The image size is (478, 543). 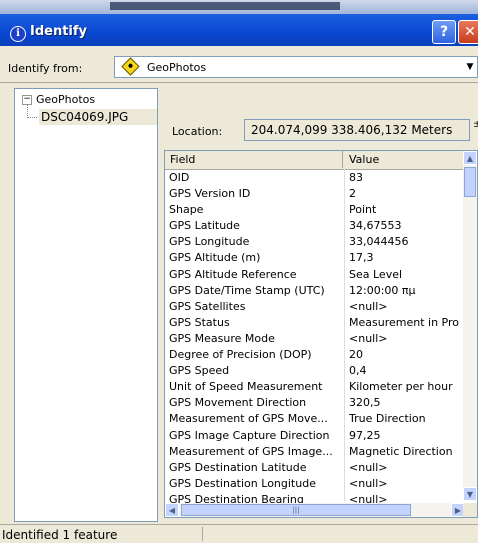 What do you see at coordinates (59, 31) in the screenshot?
I see `window-title: Identify` at bounding box center [59, 31].